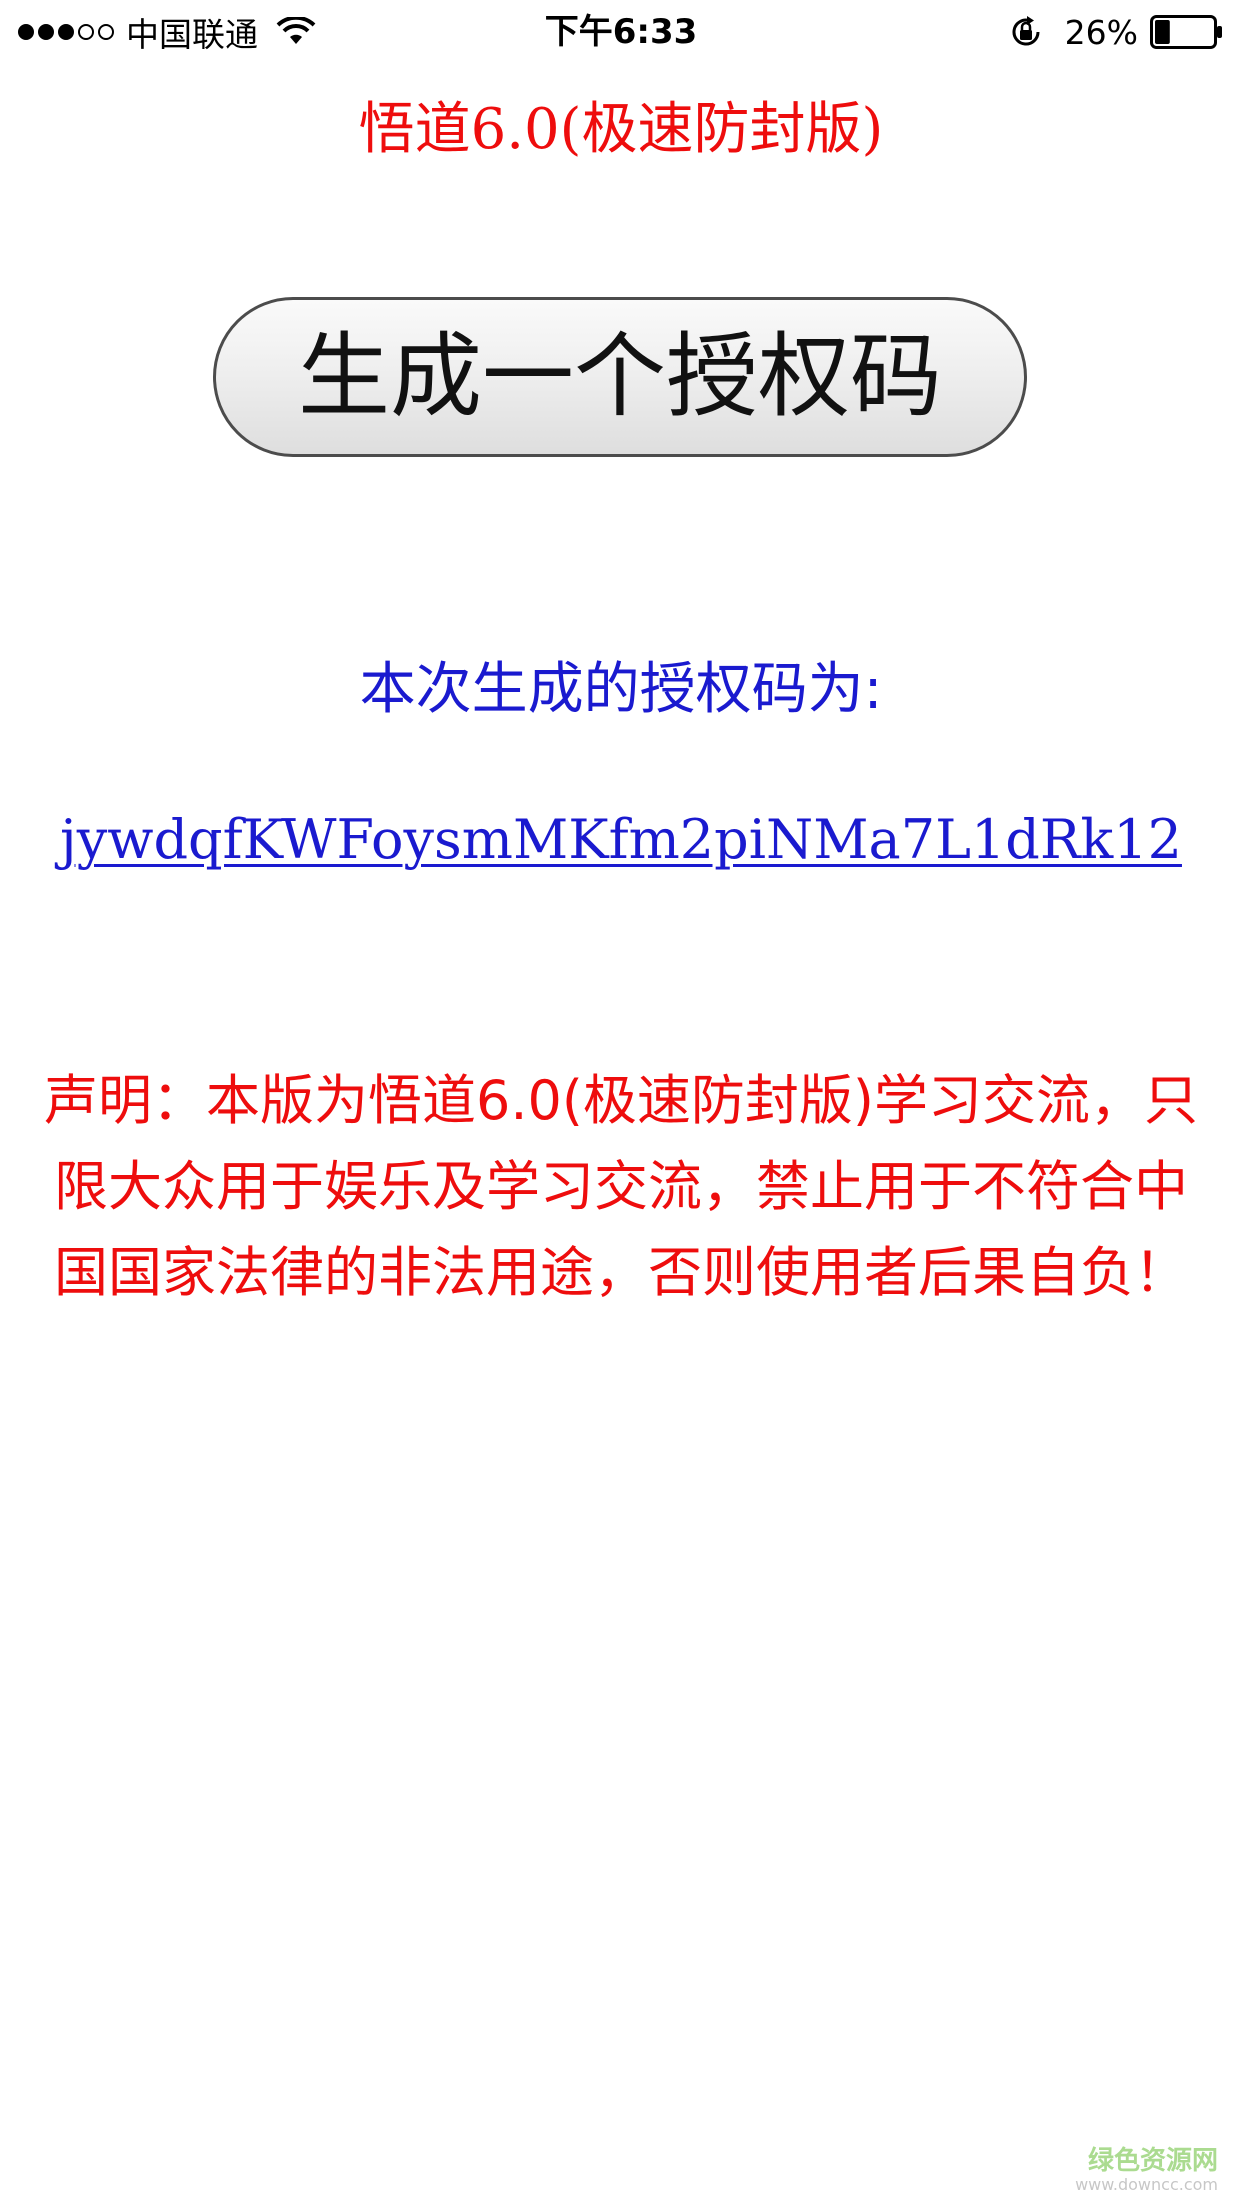  I want to click on code-label: 本次生成的授权码为:, so click(621, 689).